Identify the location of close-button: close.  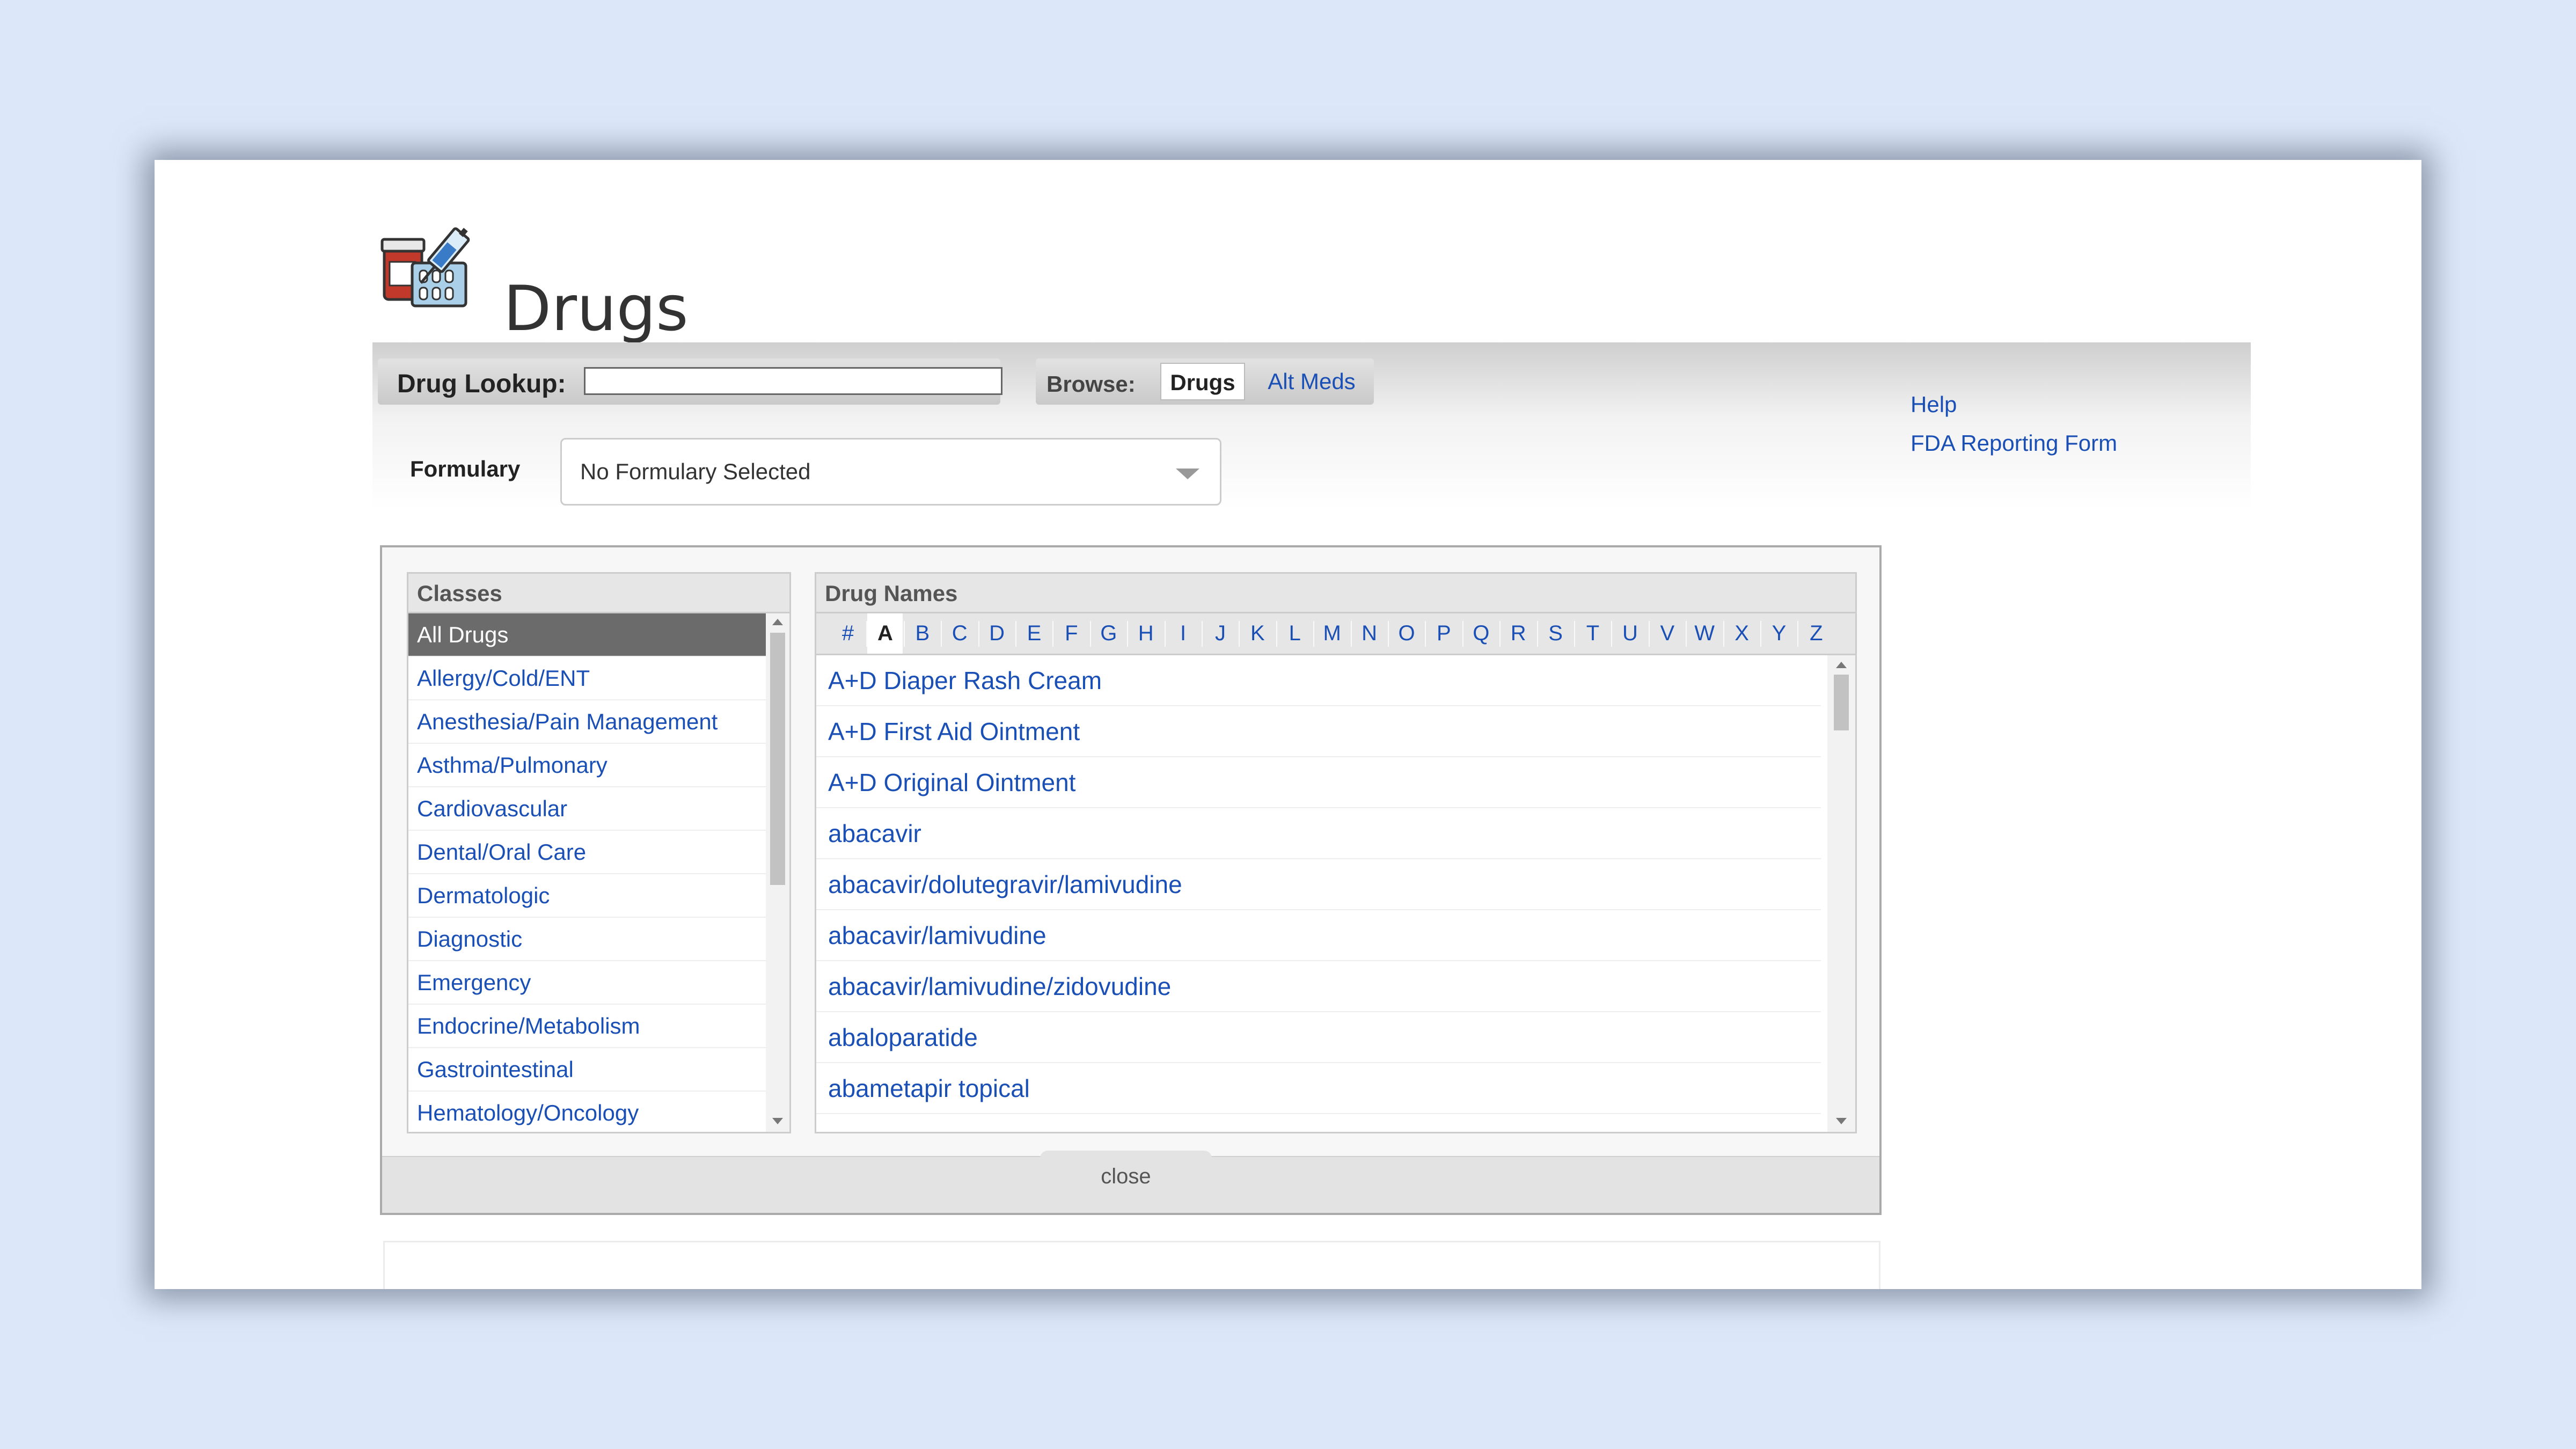
(1126, 1174).